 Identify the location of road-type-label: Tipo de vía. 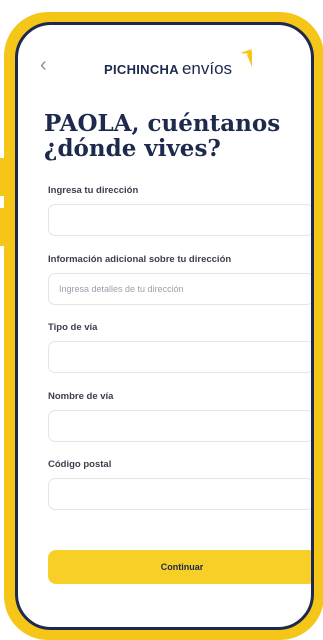
(73, 327).